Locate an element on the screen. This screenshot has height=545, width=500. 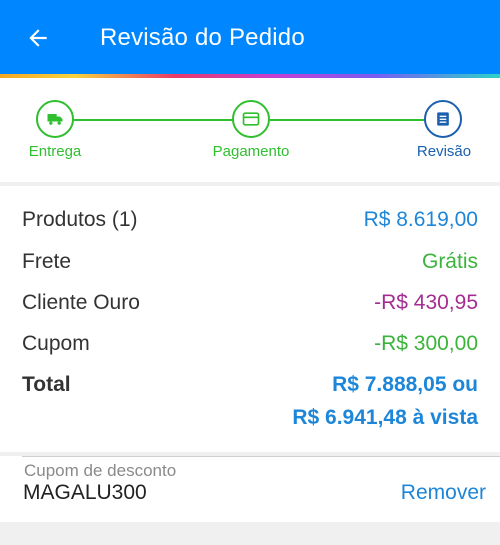
remove-coupon-button: Remover is located at coordinates (443, 493).